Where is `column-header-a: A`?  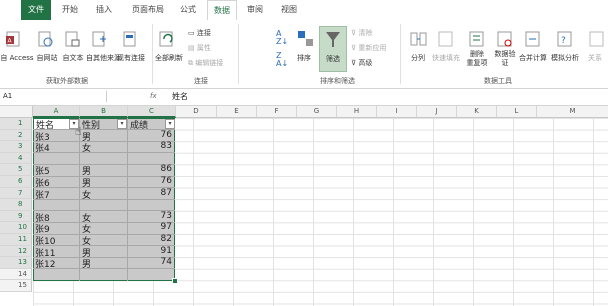 column-header-a: A is located at coordinates (56, 112).